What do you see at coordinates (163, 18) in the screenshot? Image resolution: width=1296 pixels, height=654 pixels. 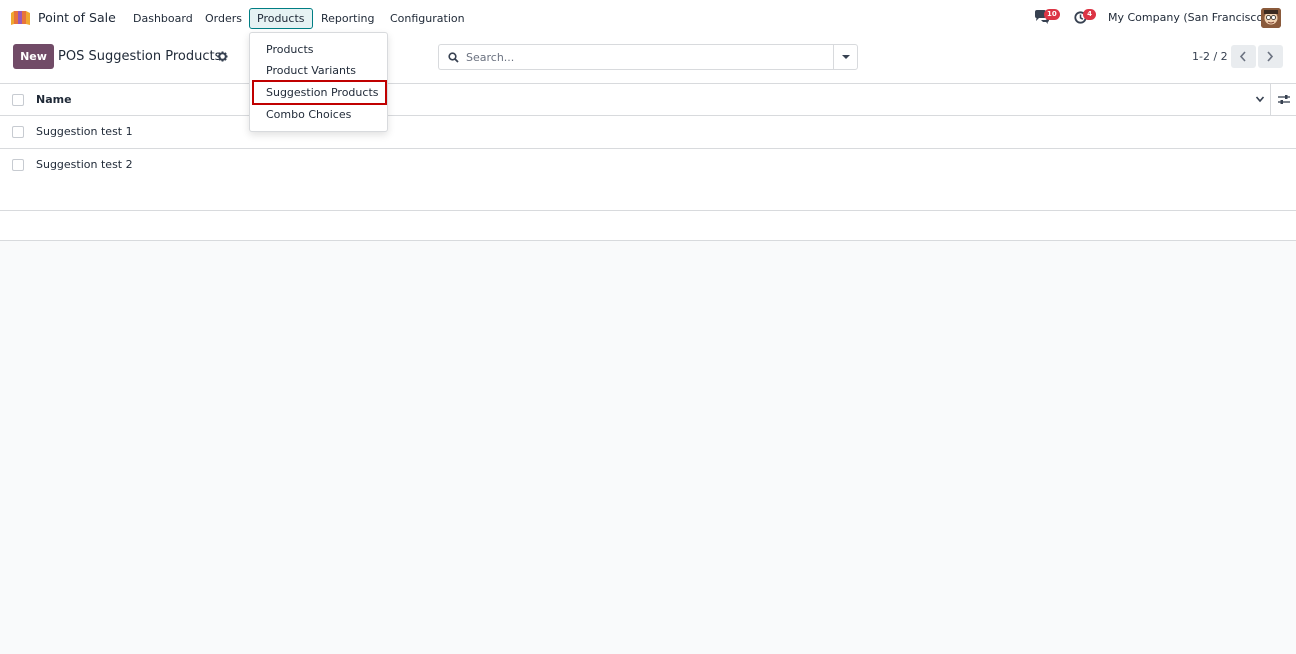 I see `menu-dashboard: Dashboard` at bounding box center [163, 18].